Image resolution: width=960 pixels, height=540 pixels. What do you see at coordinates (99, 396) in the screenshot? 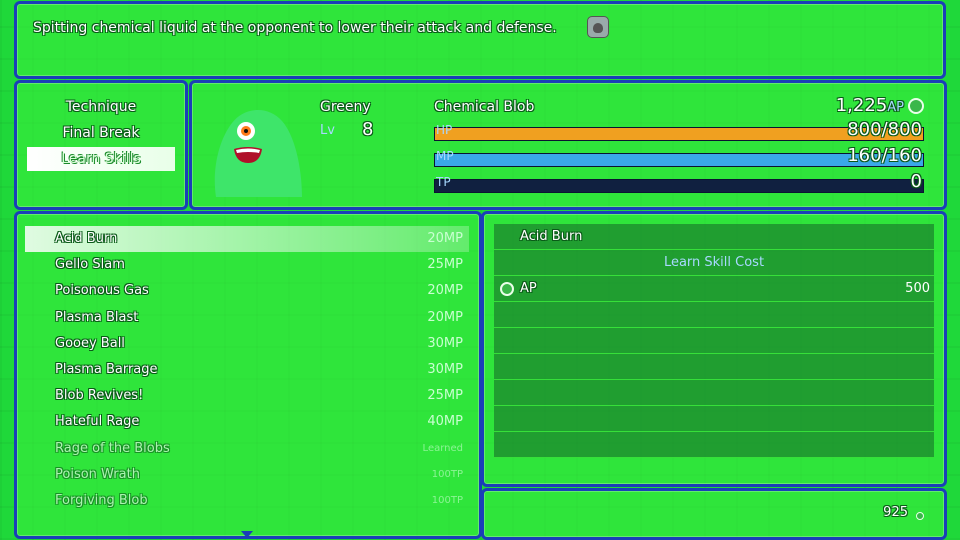
I see `skill-name: Blob Revives!` at bounding box center [99, 396].